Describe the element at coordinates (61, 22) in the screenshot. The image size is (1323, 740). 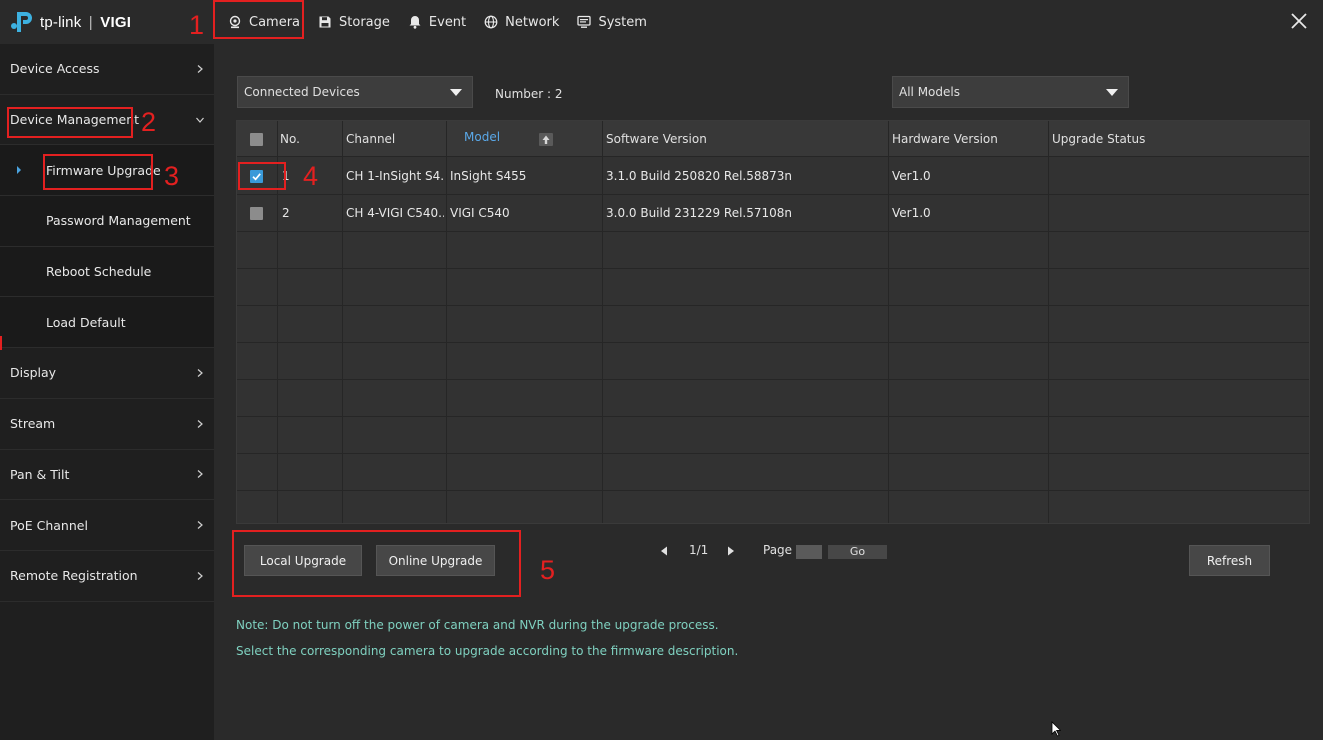
I see `brand-name: tp-link` at that location.